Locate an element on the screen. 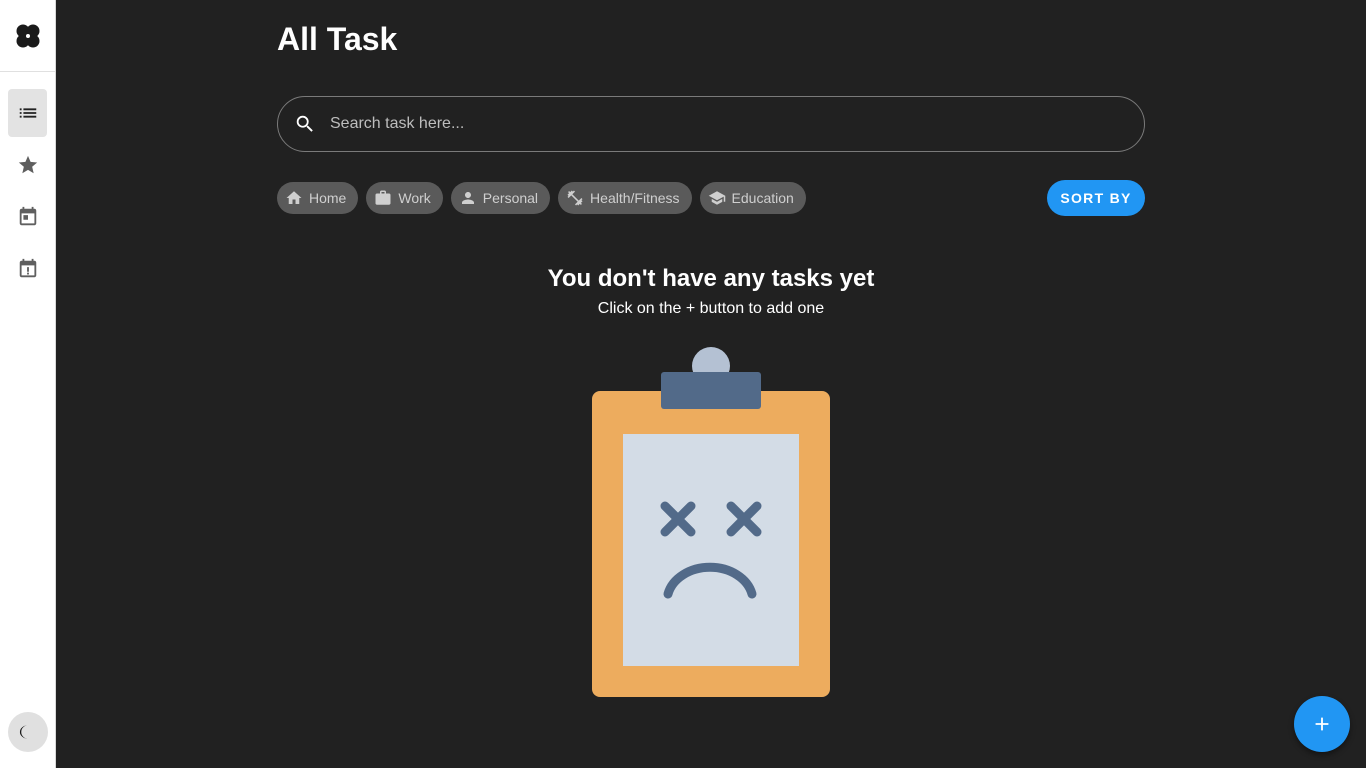 Image resolution: width=1366 pixels, height=768 pixels. clover-logo-icon is located at coordinates (27, 35).